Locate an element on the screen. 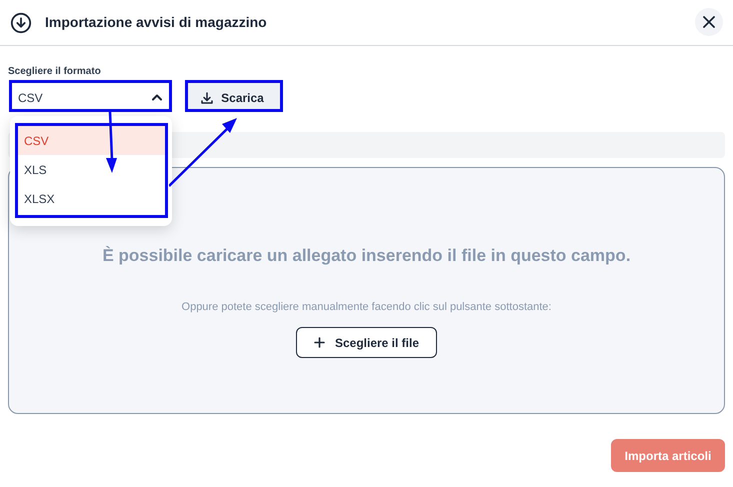 This screenshot has width=733, height=487. dropdown-option: CSV is located at coordinates (91, 140).